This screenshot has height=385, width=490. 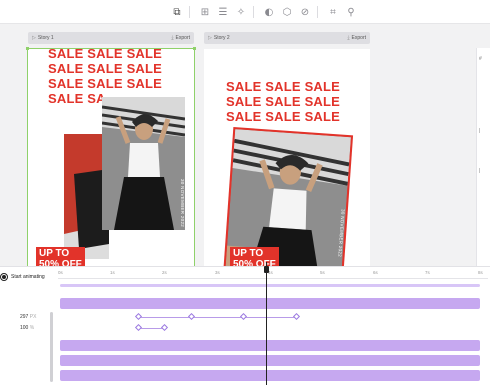 What do you see at coordinates (480, 59) in the screenshot?
I see `panel-marker: #` at bounding box center [480, 59].